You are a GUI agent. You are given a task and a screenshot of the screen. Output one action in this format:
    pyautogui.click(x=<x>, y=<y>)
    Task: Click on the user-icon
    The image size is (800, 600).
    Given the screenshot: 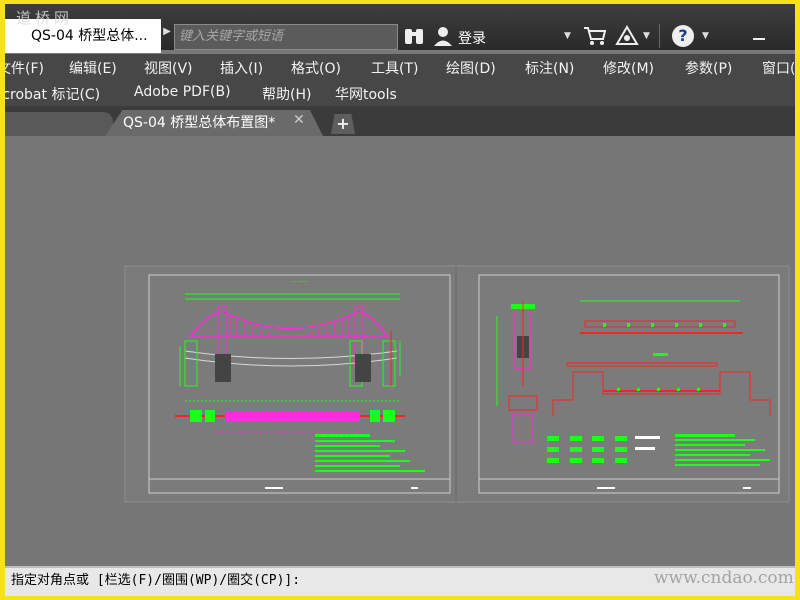 What is the action you would take?
    pyautogui.click(x=443, y=36)
    